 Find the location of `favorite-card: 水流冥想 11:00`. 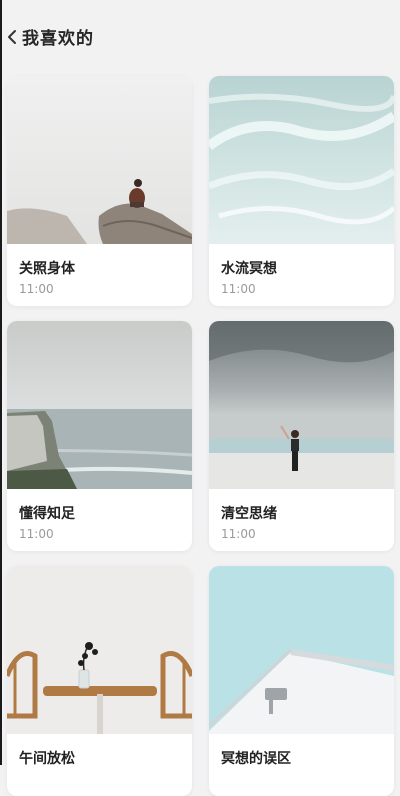

favorite-card: 水流冥想 11:00 is located at coordinates (301, 191).